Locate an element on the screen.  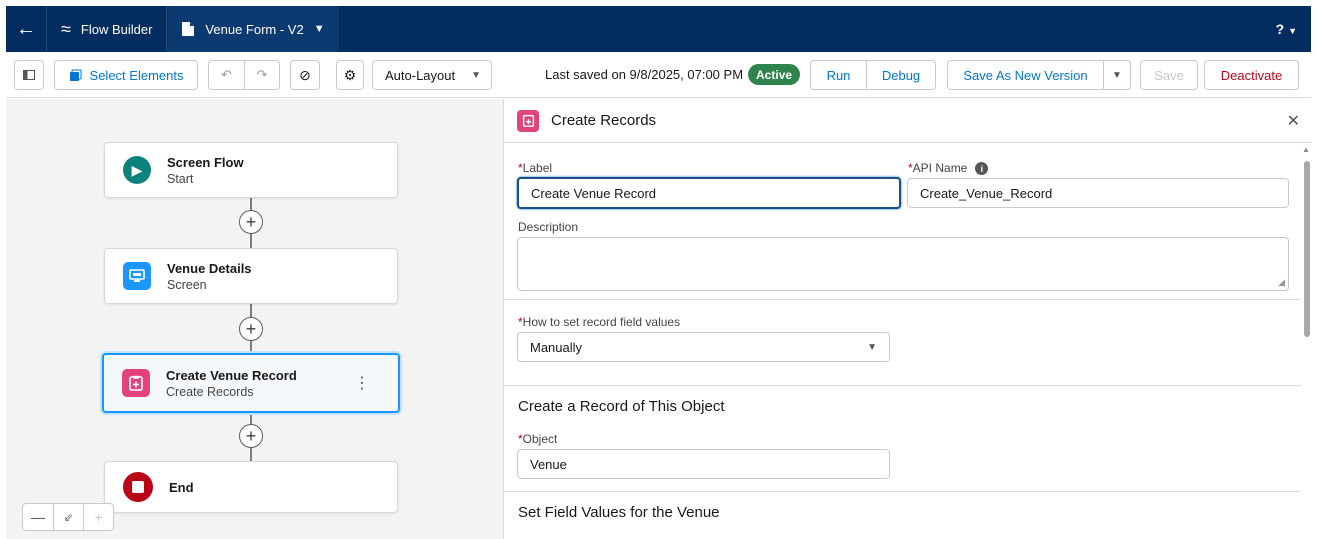
flow-version-tab: Venue Form - V2 ▼ is located at coordinates (253, 29).